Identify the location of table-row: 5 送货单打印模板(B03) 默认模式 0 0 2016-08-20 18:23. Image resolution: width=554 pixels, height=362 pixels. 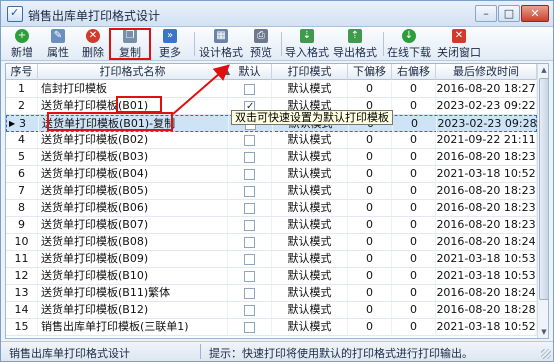
(271, 157).